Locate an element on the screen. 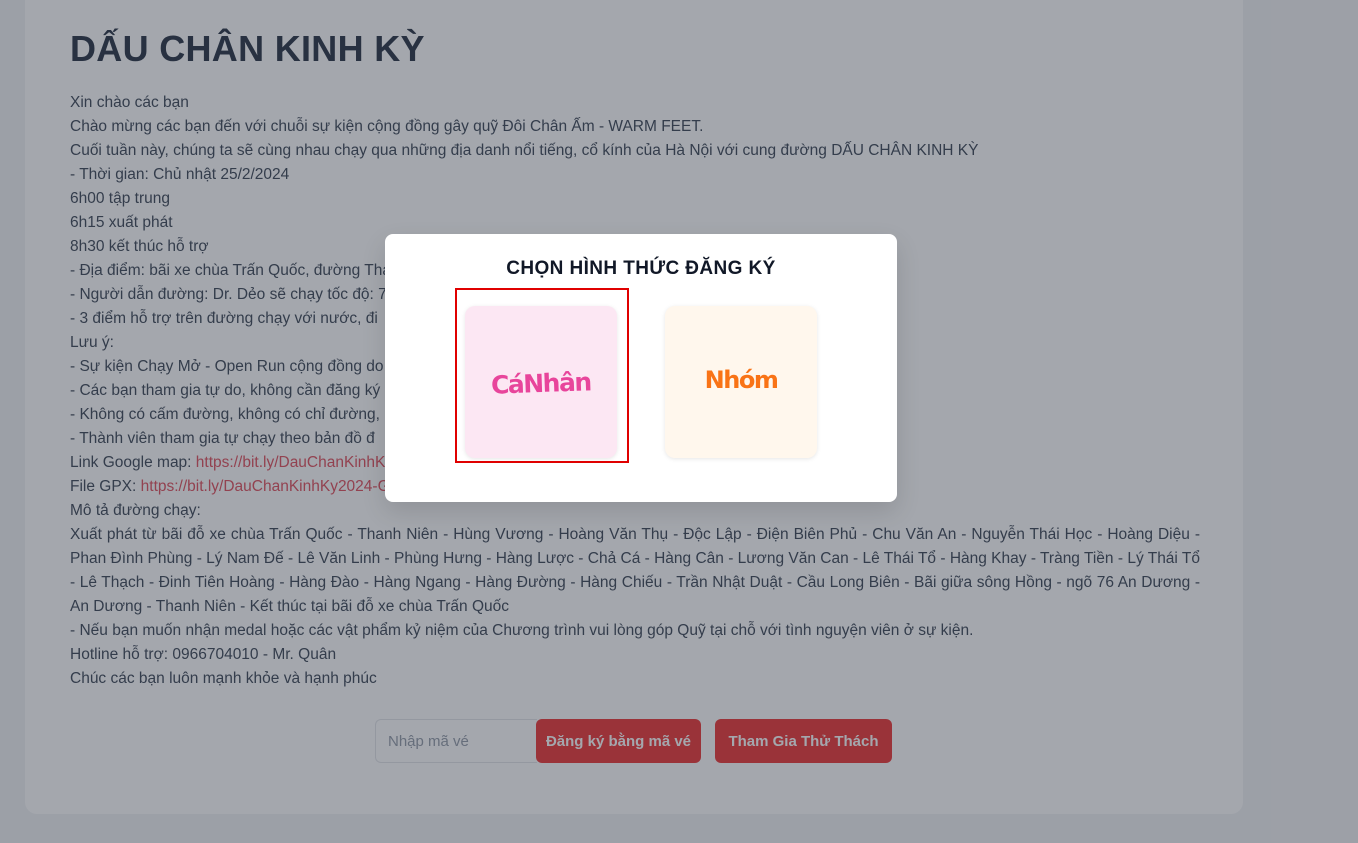 This screenshot has height=843, width=1358. group-option-label: Nhóm is located at coordinates (741, 380).